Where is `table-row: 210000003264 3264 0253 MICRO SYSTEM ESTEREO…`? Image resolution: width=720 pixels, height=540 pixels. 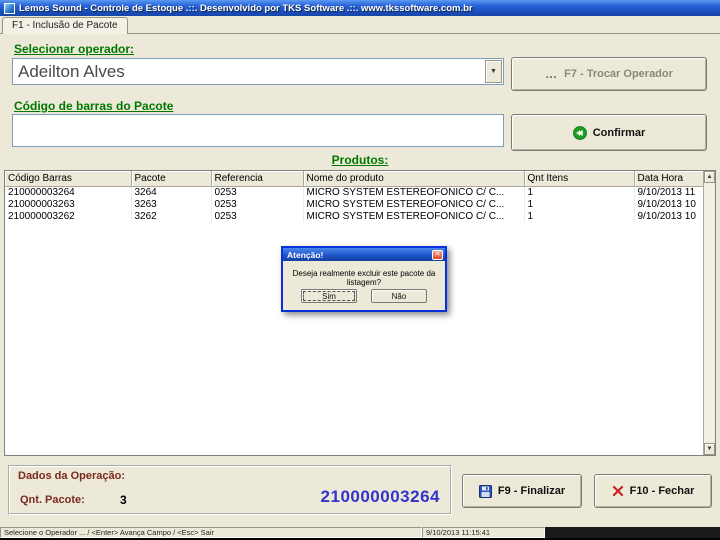
table-row: 210000003264 3264 0253 MICRO SYSTEM ESTEREO… is located at coordinates (354, 192).